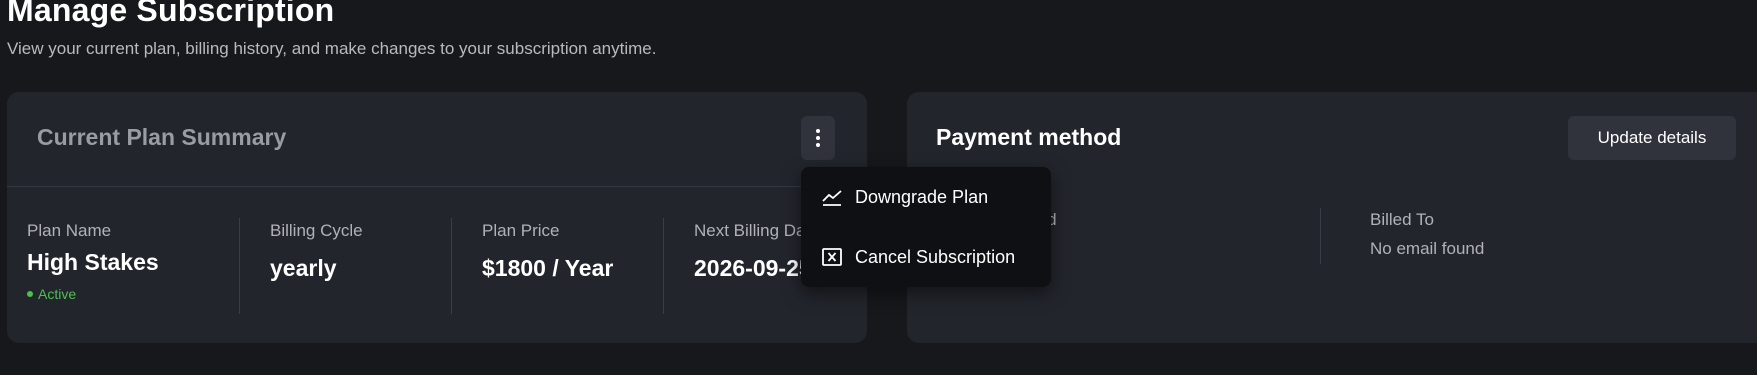 This screenshot has width=1757, height=375. What do you see at coordinates (162, 137) in the screenshot?
I see `plan-card-title: Current Plan Summary` at bounding box center [162, 137].